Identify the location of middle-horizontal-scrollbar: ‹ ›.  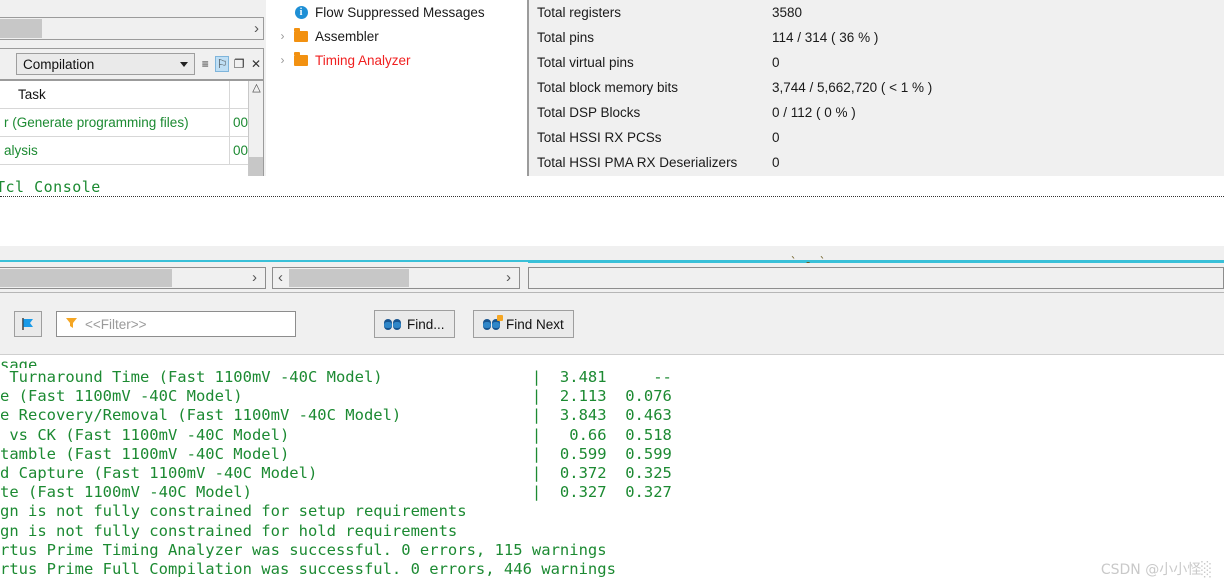
(396, 278).